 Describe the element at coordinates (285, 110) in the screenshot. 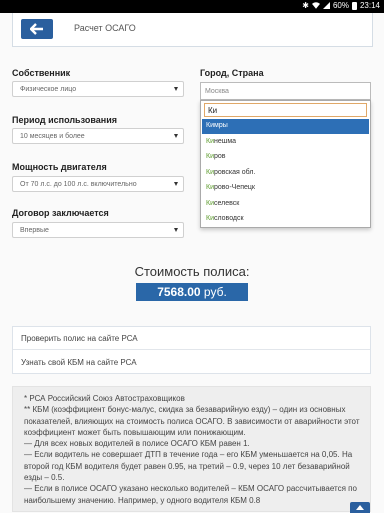

I see `city-search-input: Ки` at that location.